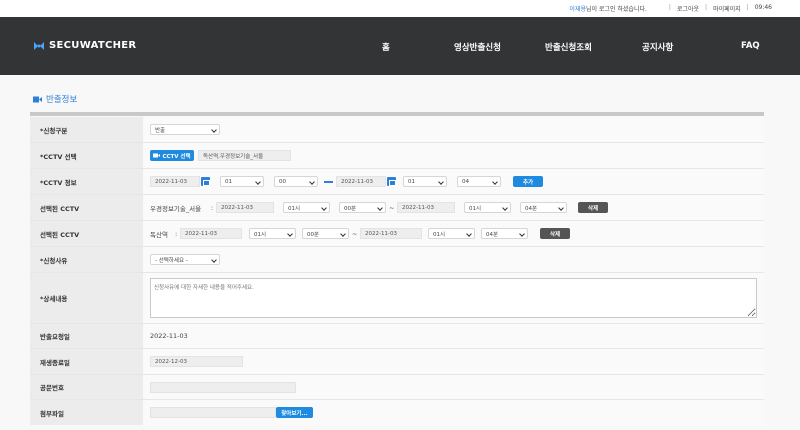 The height and width of the screenshot is (430, 800). Describe the element at coordinates (169, 336) in the screenshot. I see `request-date-value: 2022-11-03` at that location.